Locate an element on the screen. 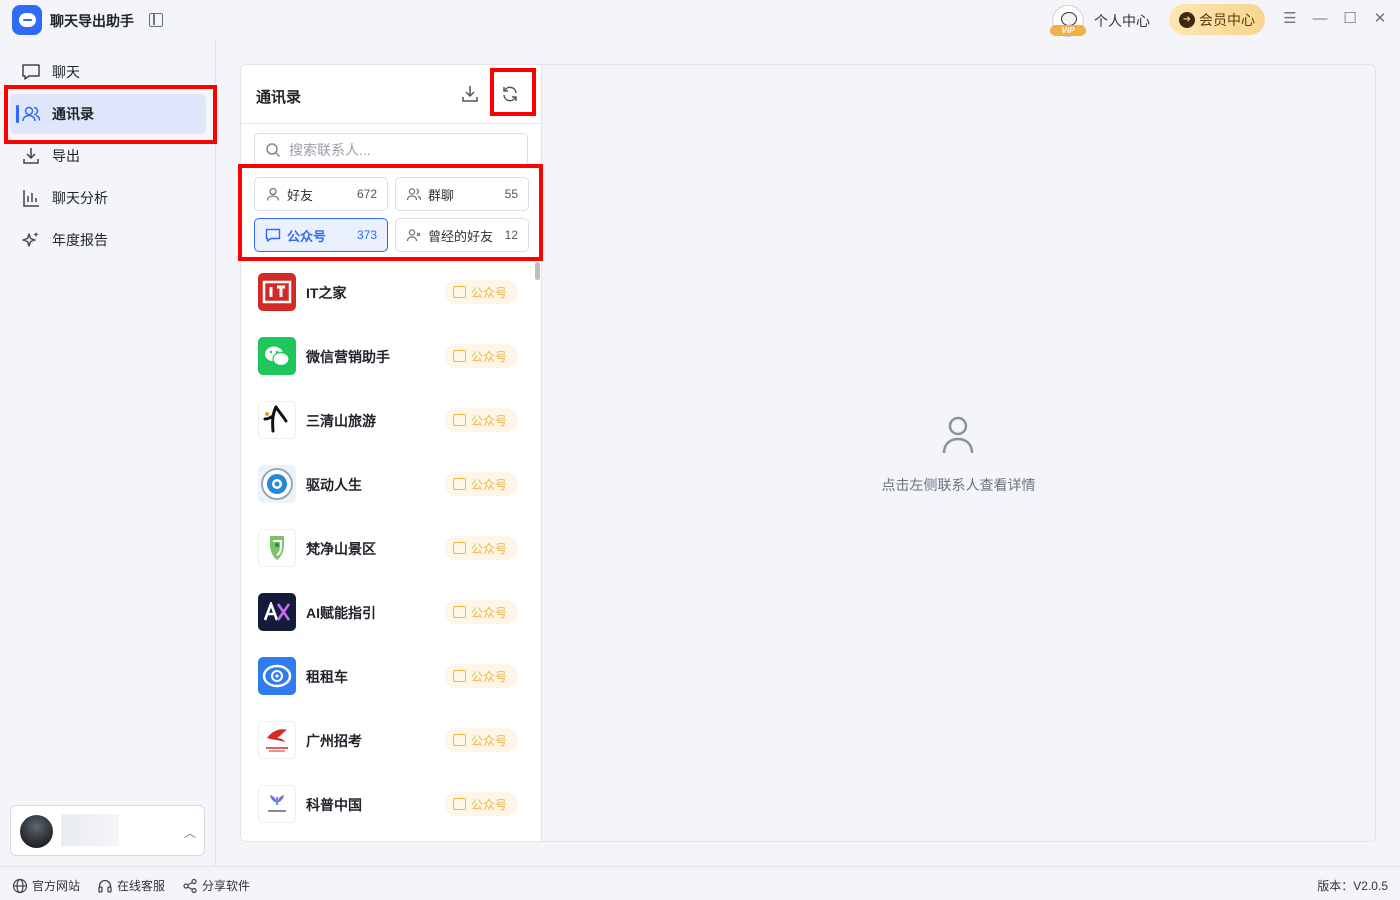  sidebar-item-annual-report: 年度报告 is located at coordinates (108, 240).